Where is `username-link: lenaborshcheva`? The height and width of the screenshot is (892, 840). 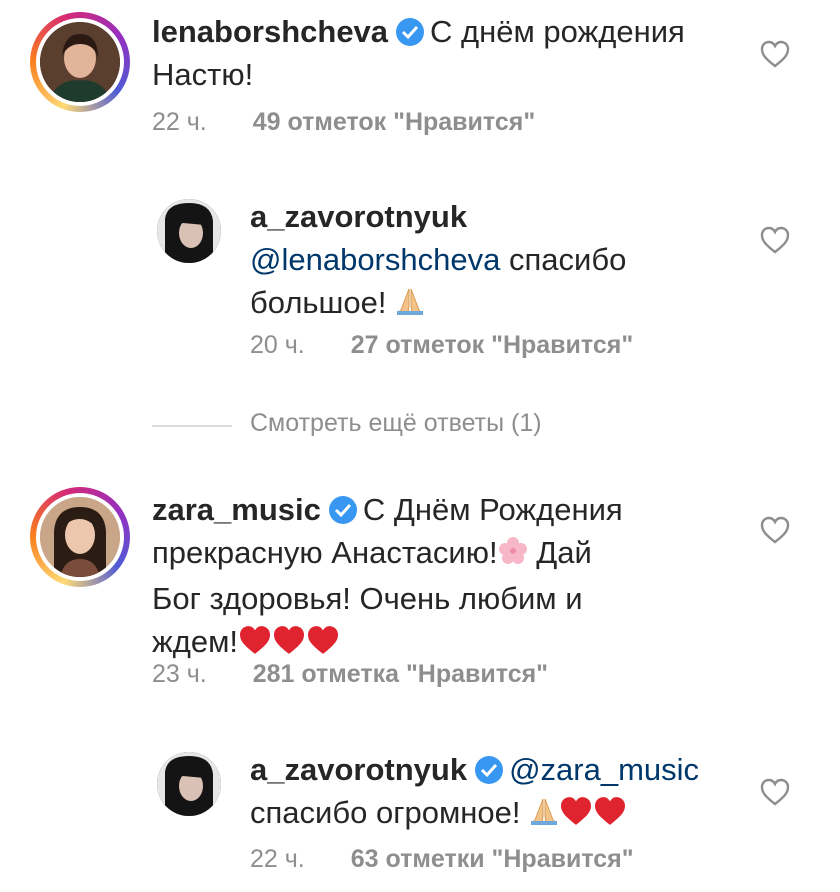 username-link: lenaborshcheva is located at coordinates (270, 31).